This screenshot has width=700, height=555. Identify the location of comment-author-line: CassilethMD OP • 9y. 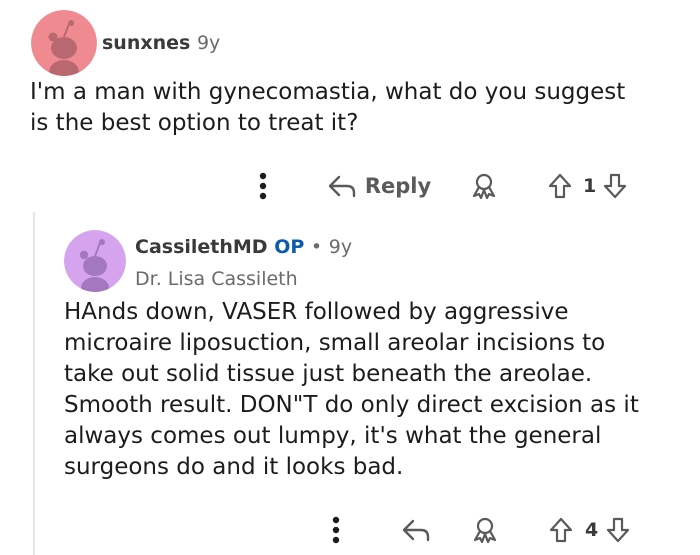
(243, 247).